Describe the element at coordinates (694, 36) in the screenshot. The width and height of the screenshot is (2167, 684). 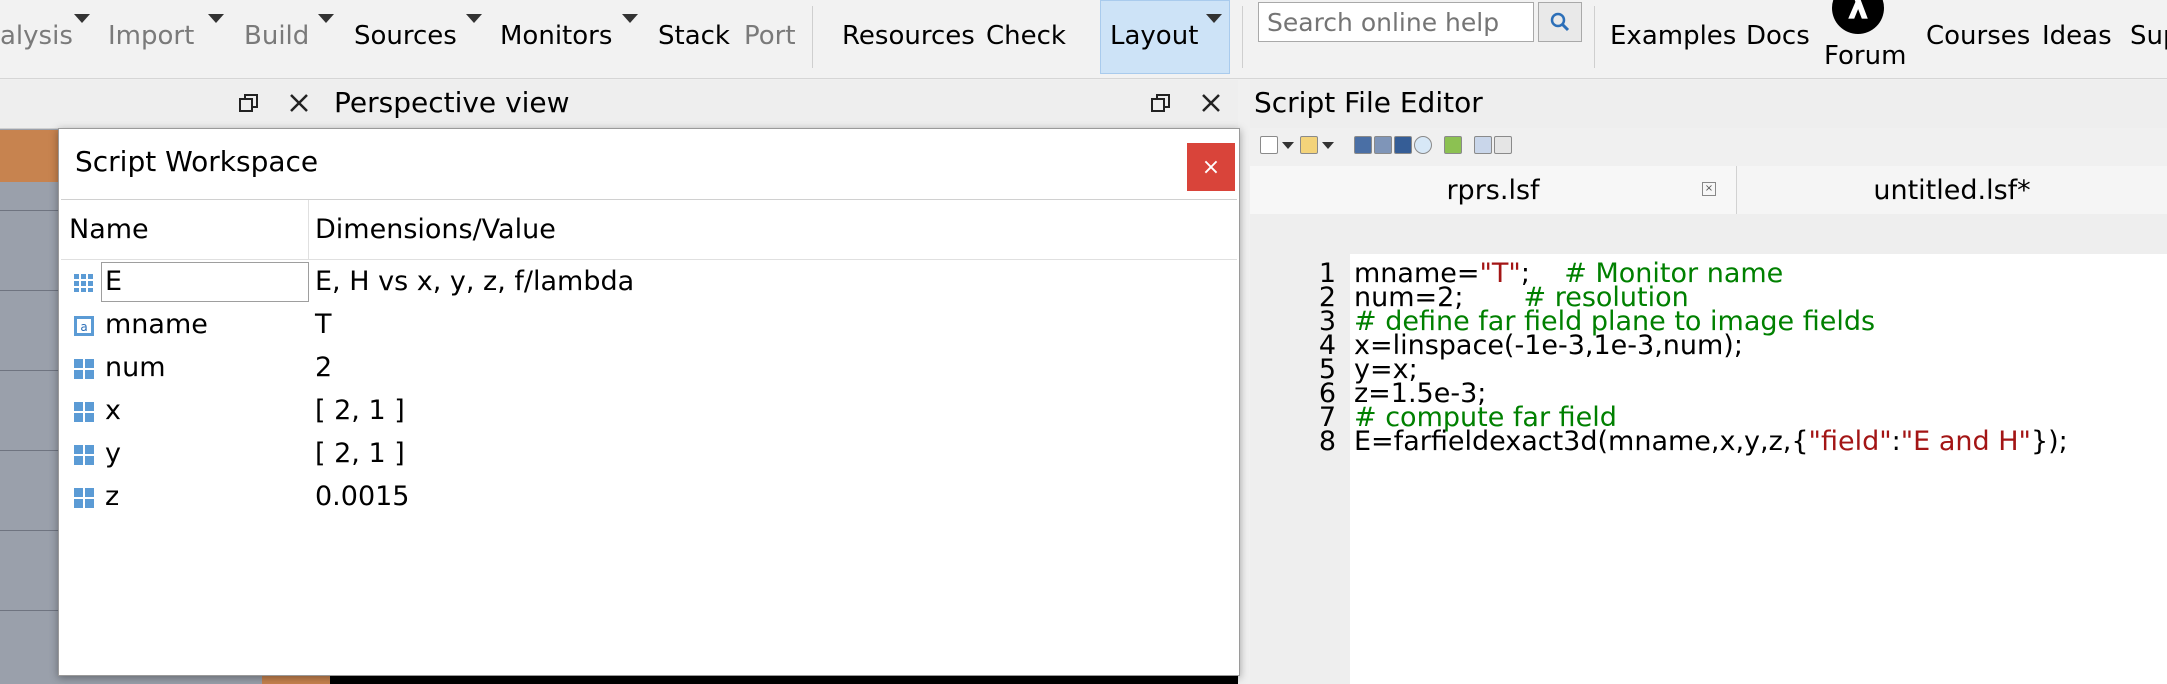
I see `stack-menu: Stack` at that location.